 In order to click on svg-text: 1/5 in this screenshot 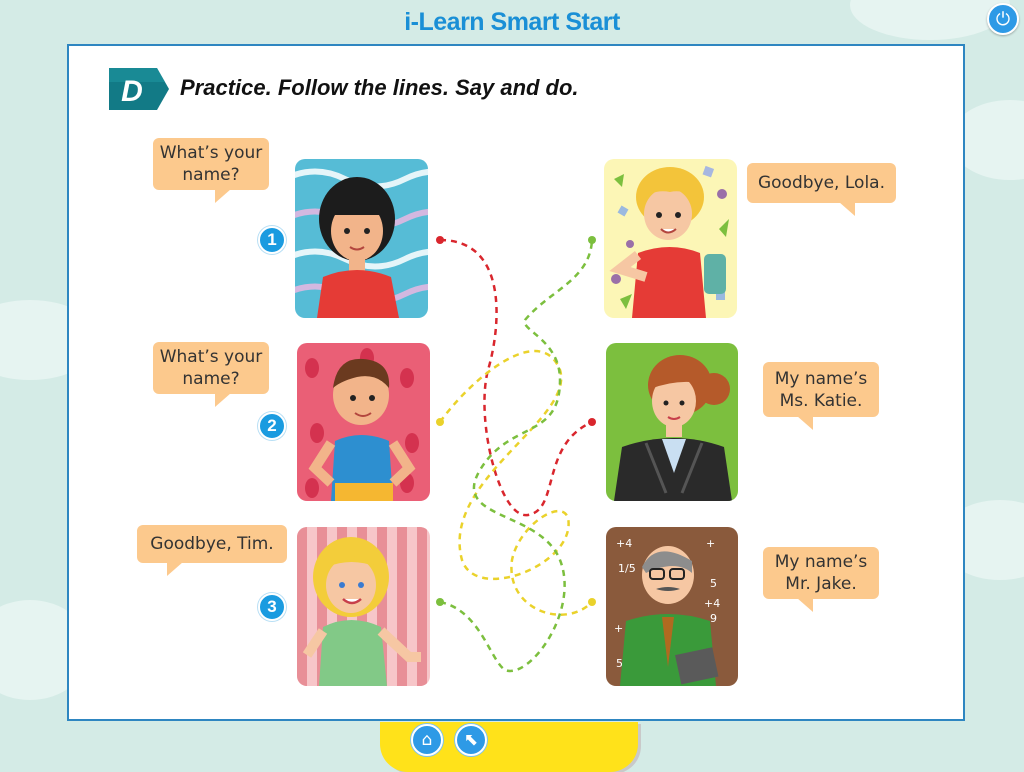, I will do `click(627, 568)`.